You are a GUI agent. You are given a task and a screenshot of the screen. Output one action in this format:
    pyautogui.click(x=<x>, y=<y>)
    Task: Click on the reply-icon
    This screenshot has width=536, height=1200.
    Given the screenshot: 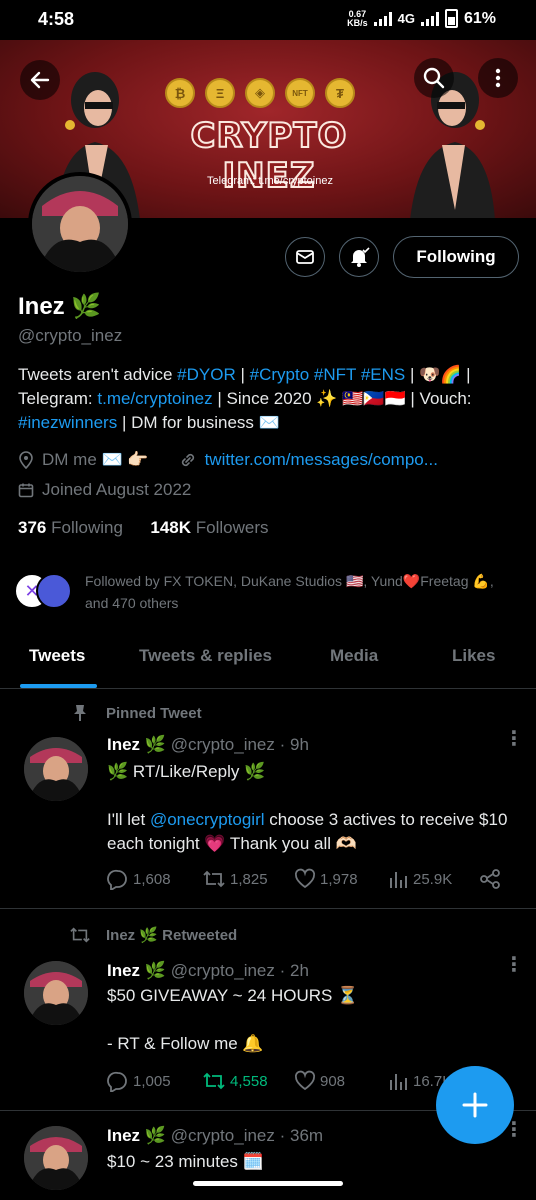 What is the action you would take?
    pyautogui.click(x=117, y=1081)
    